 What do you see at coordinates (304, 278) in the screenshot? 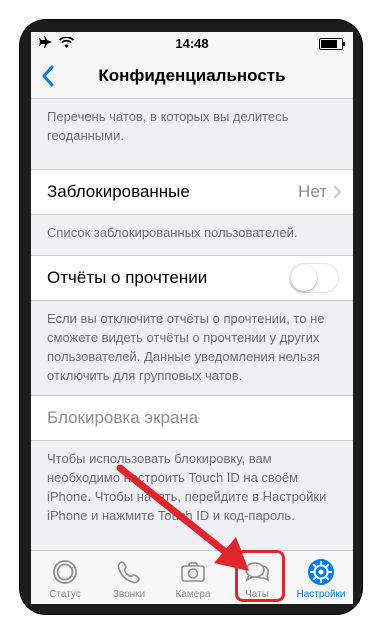
I see `toggle-knob` at bounding box center [304, 278].